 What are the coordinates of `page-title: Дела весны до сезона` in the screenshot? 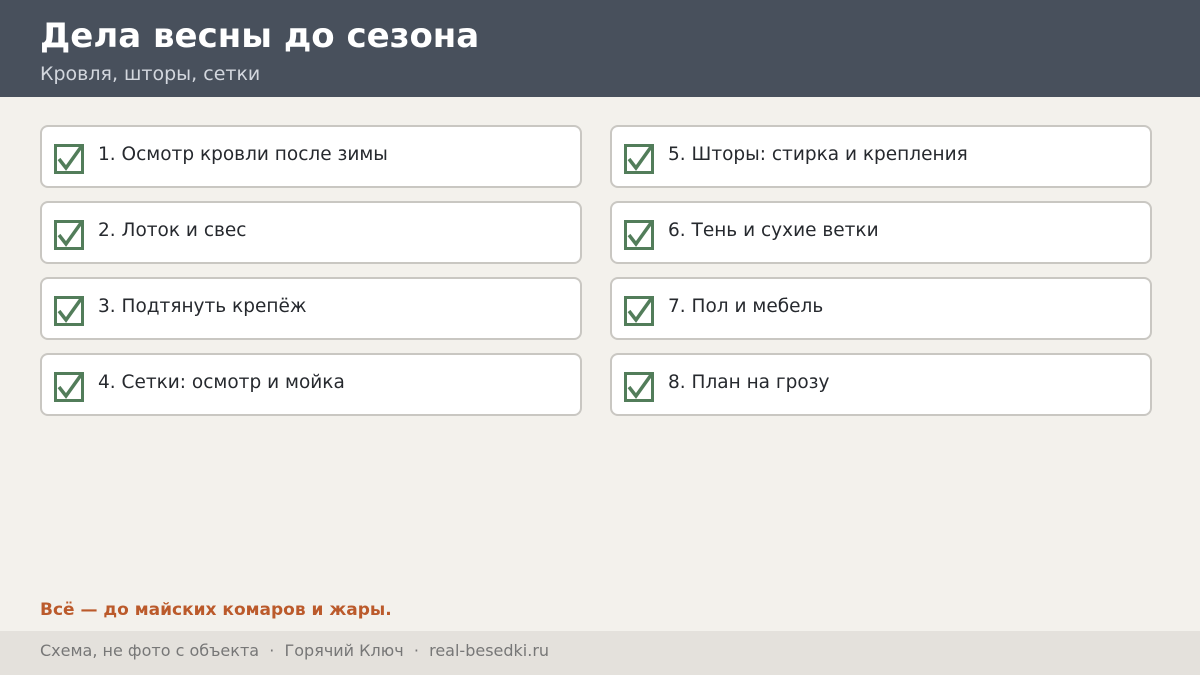 It's located at (260, 36).